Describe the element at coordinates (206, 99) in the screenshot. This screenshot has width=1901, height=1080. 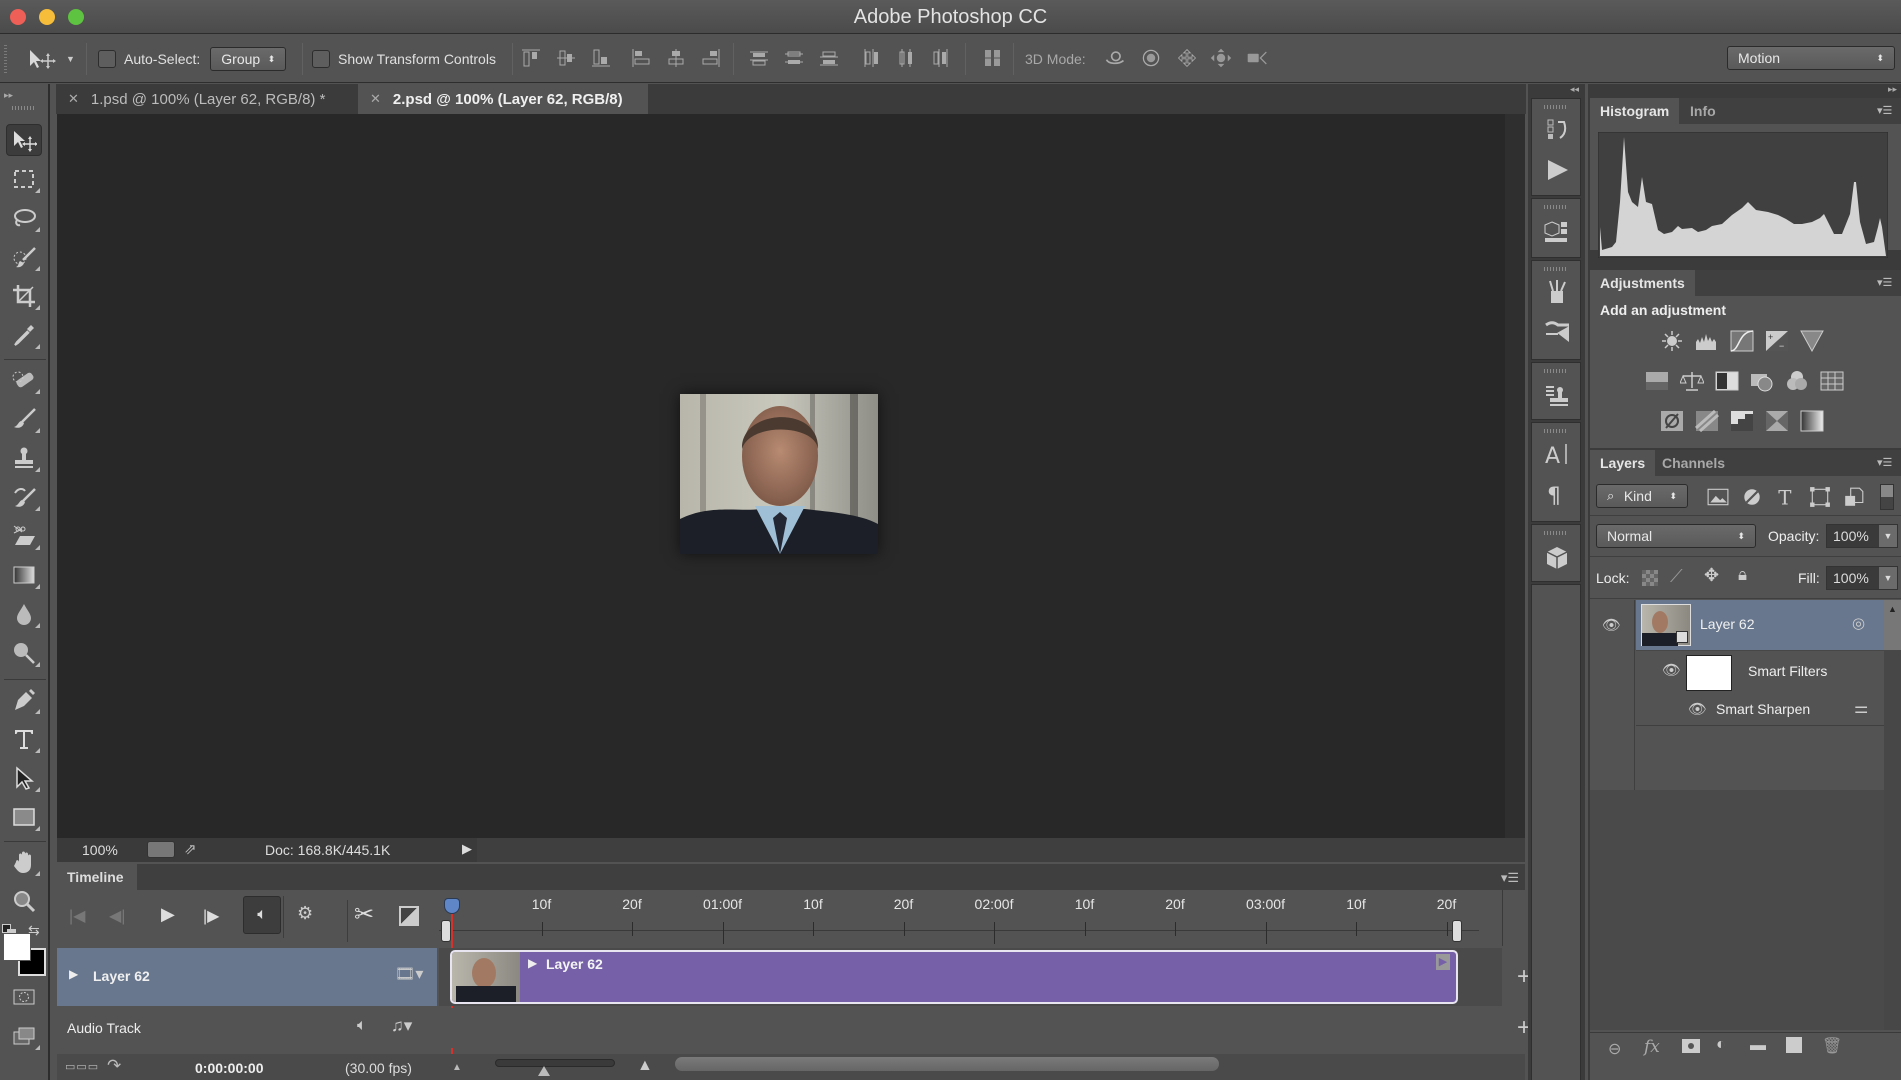
I see `document-tab: ✕ 1.psd @ 100% (Layer 62, RGB/8) *` at that location.